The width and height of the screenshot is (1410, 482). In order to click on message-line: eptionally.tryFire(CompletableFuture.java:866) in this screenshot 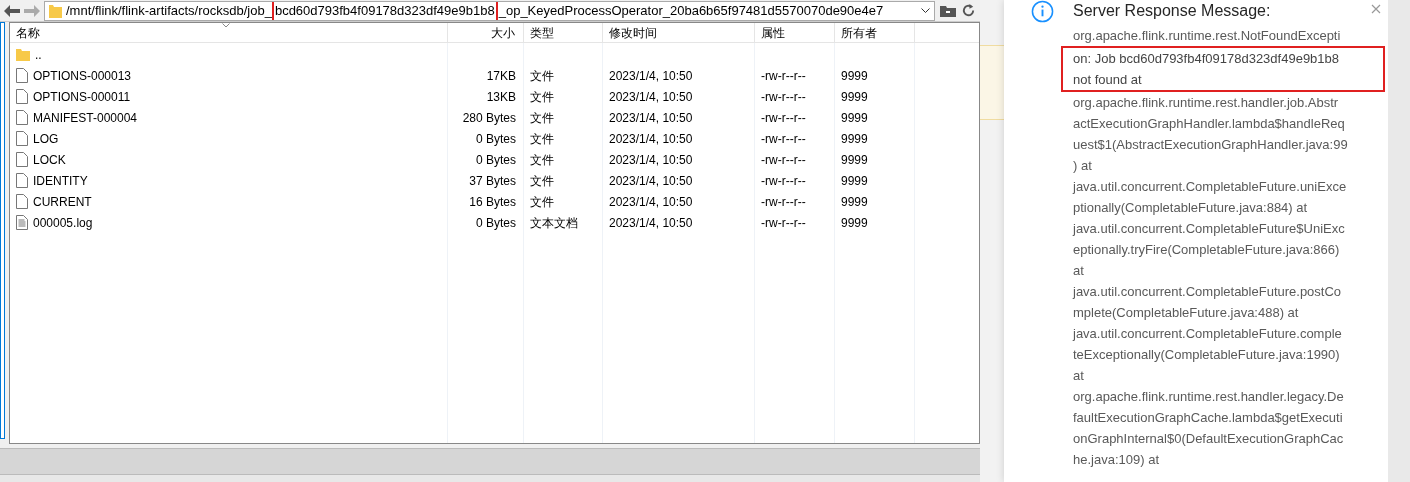, I will do `click(1207, 250)`.